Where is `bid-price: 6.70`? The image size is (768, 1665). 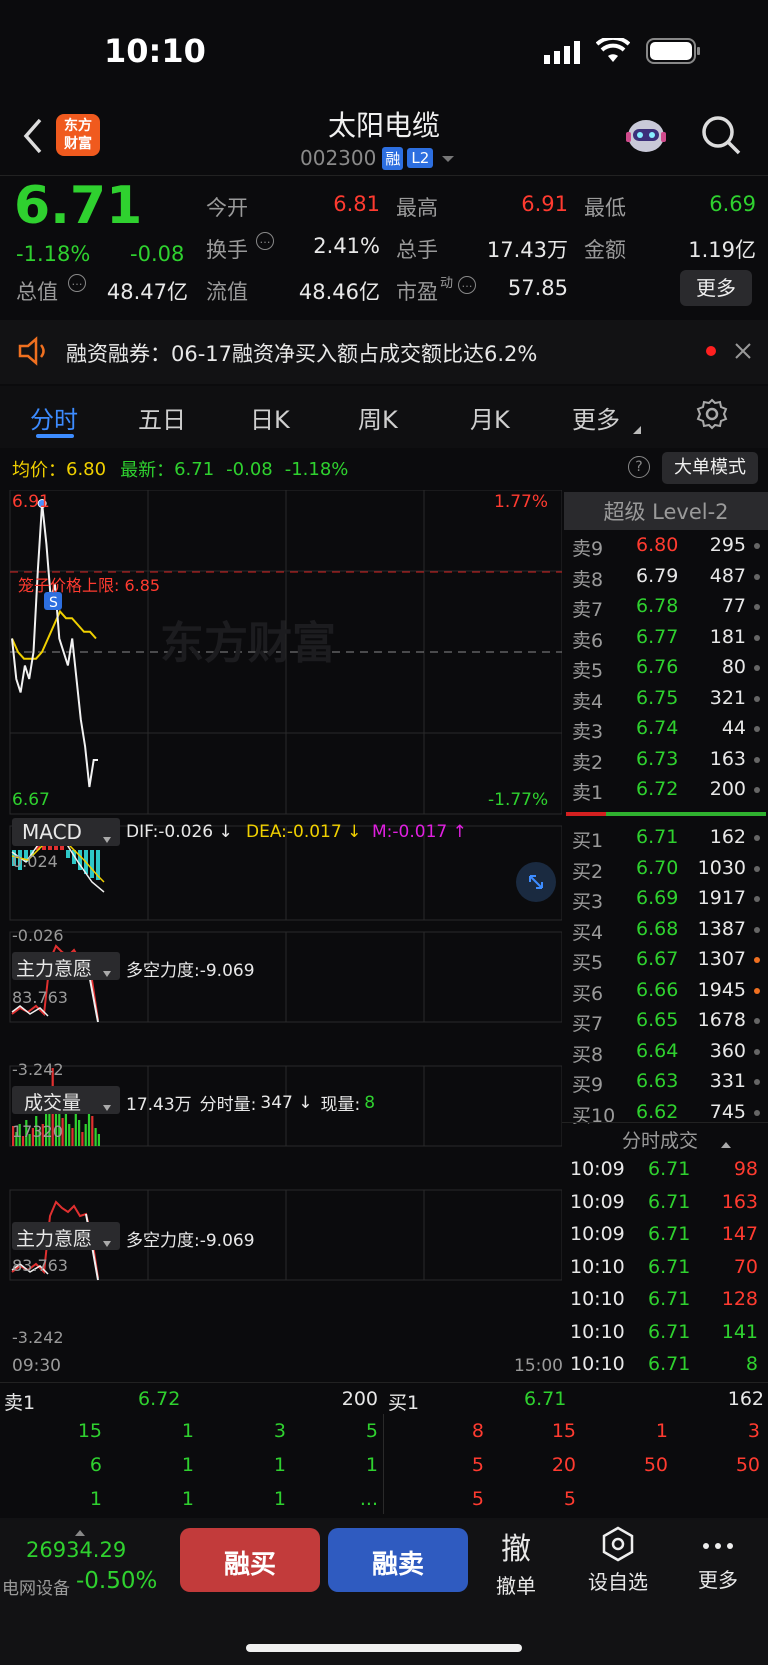
bid-price: 6.70 is located at coordinates (657, 868).